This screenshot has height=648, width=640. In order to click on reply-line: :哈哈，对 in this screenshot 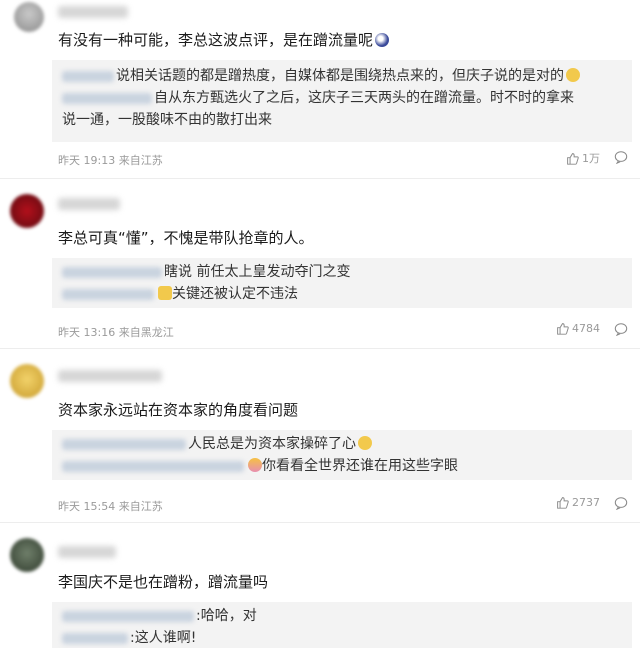, I will do `click(159, 616)`.